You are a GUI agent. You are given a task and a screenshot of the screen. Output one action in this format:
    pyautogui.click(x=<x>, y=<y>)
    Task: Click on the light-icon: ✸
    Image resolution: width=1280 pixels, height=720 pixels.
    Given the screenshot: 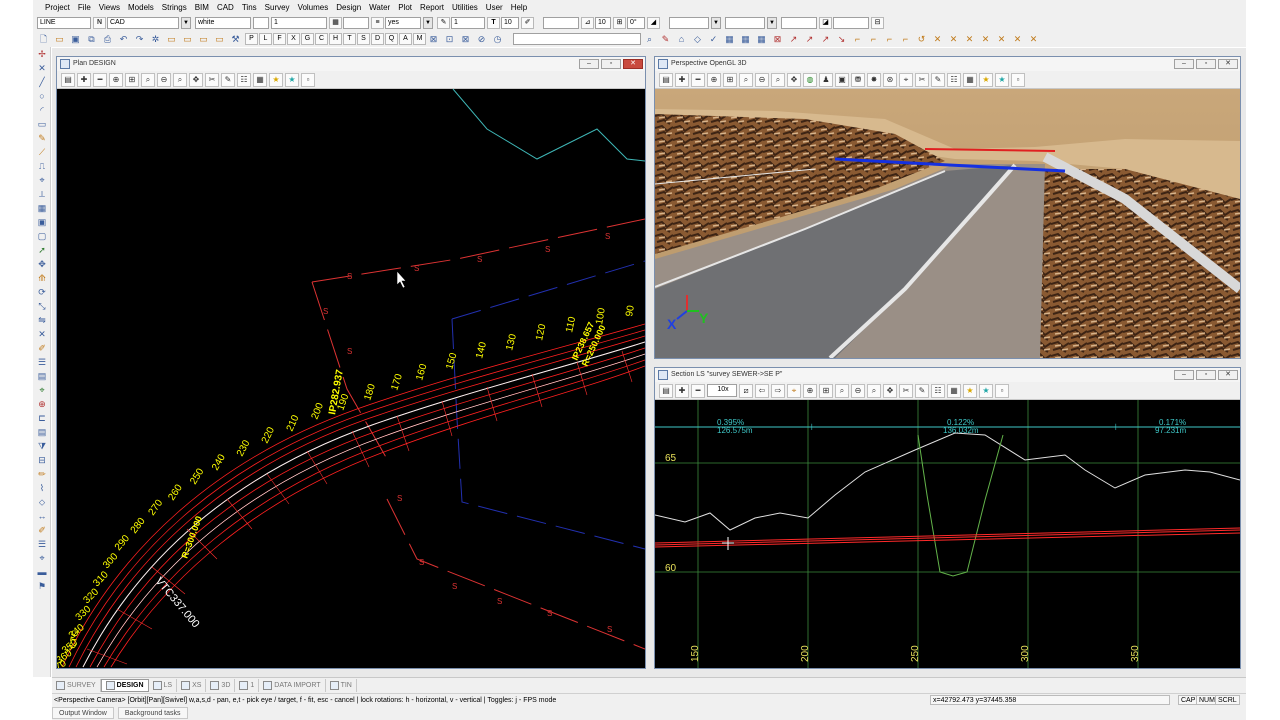 What is the action you would take?
    pyautogui.click(x=874, y=79)
    